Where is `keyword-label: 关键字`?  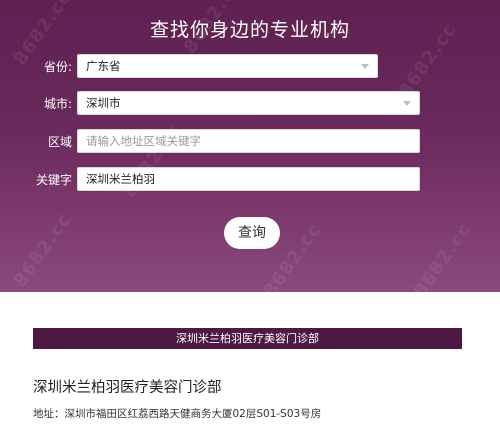 keyword-label: 关键字 is located at coordinates (53, 180).